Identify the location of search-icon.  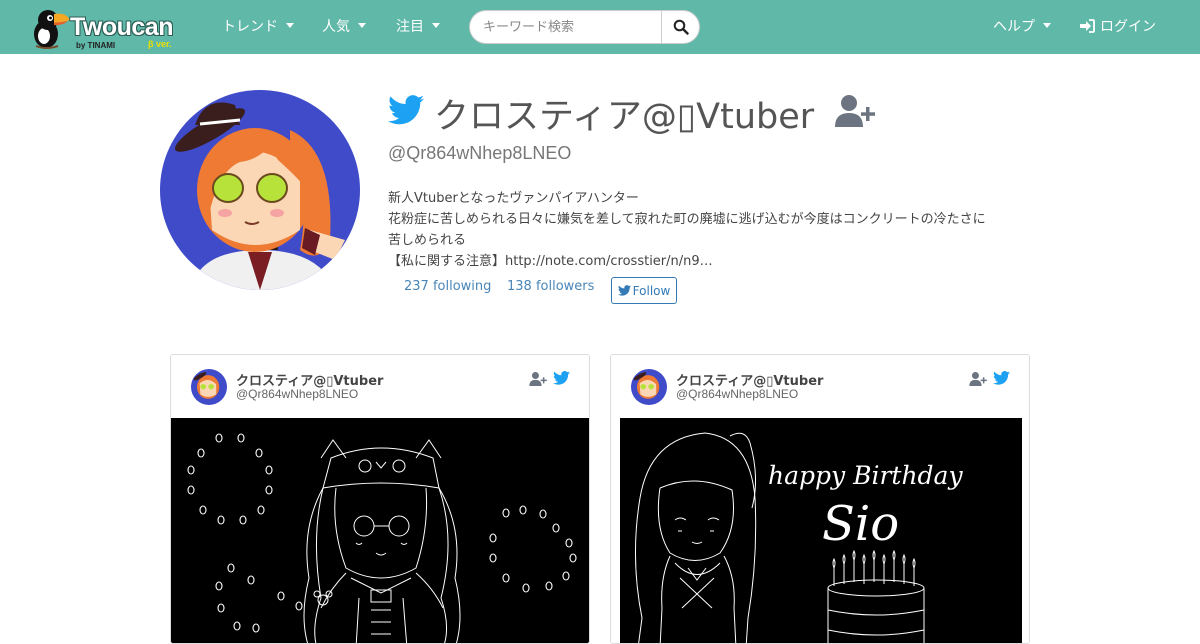
(681, 27).